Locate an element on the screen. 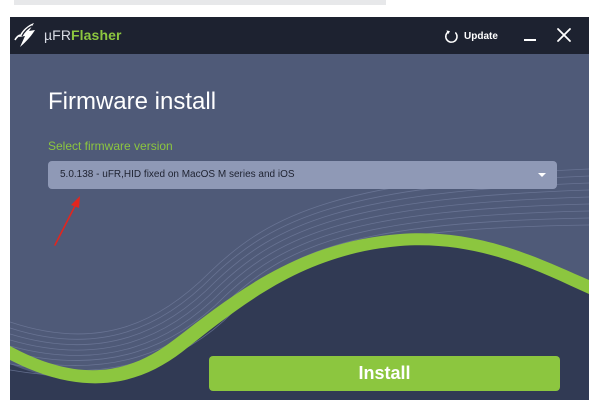 The height and width of the screenshot is (400, 600). minimize-icon is located at coordinates (530, 40).